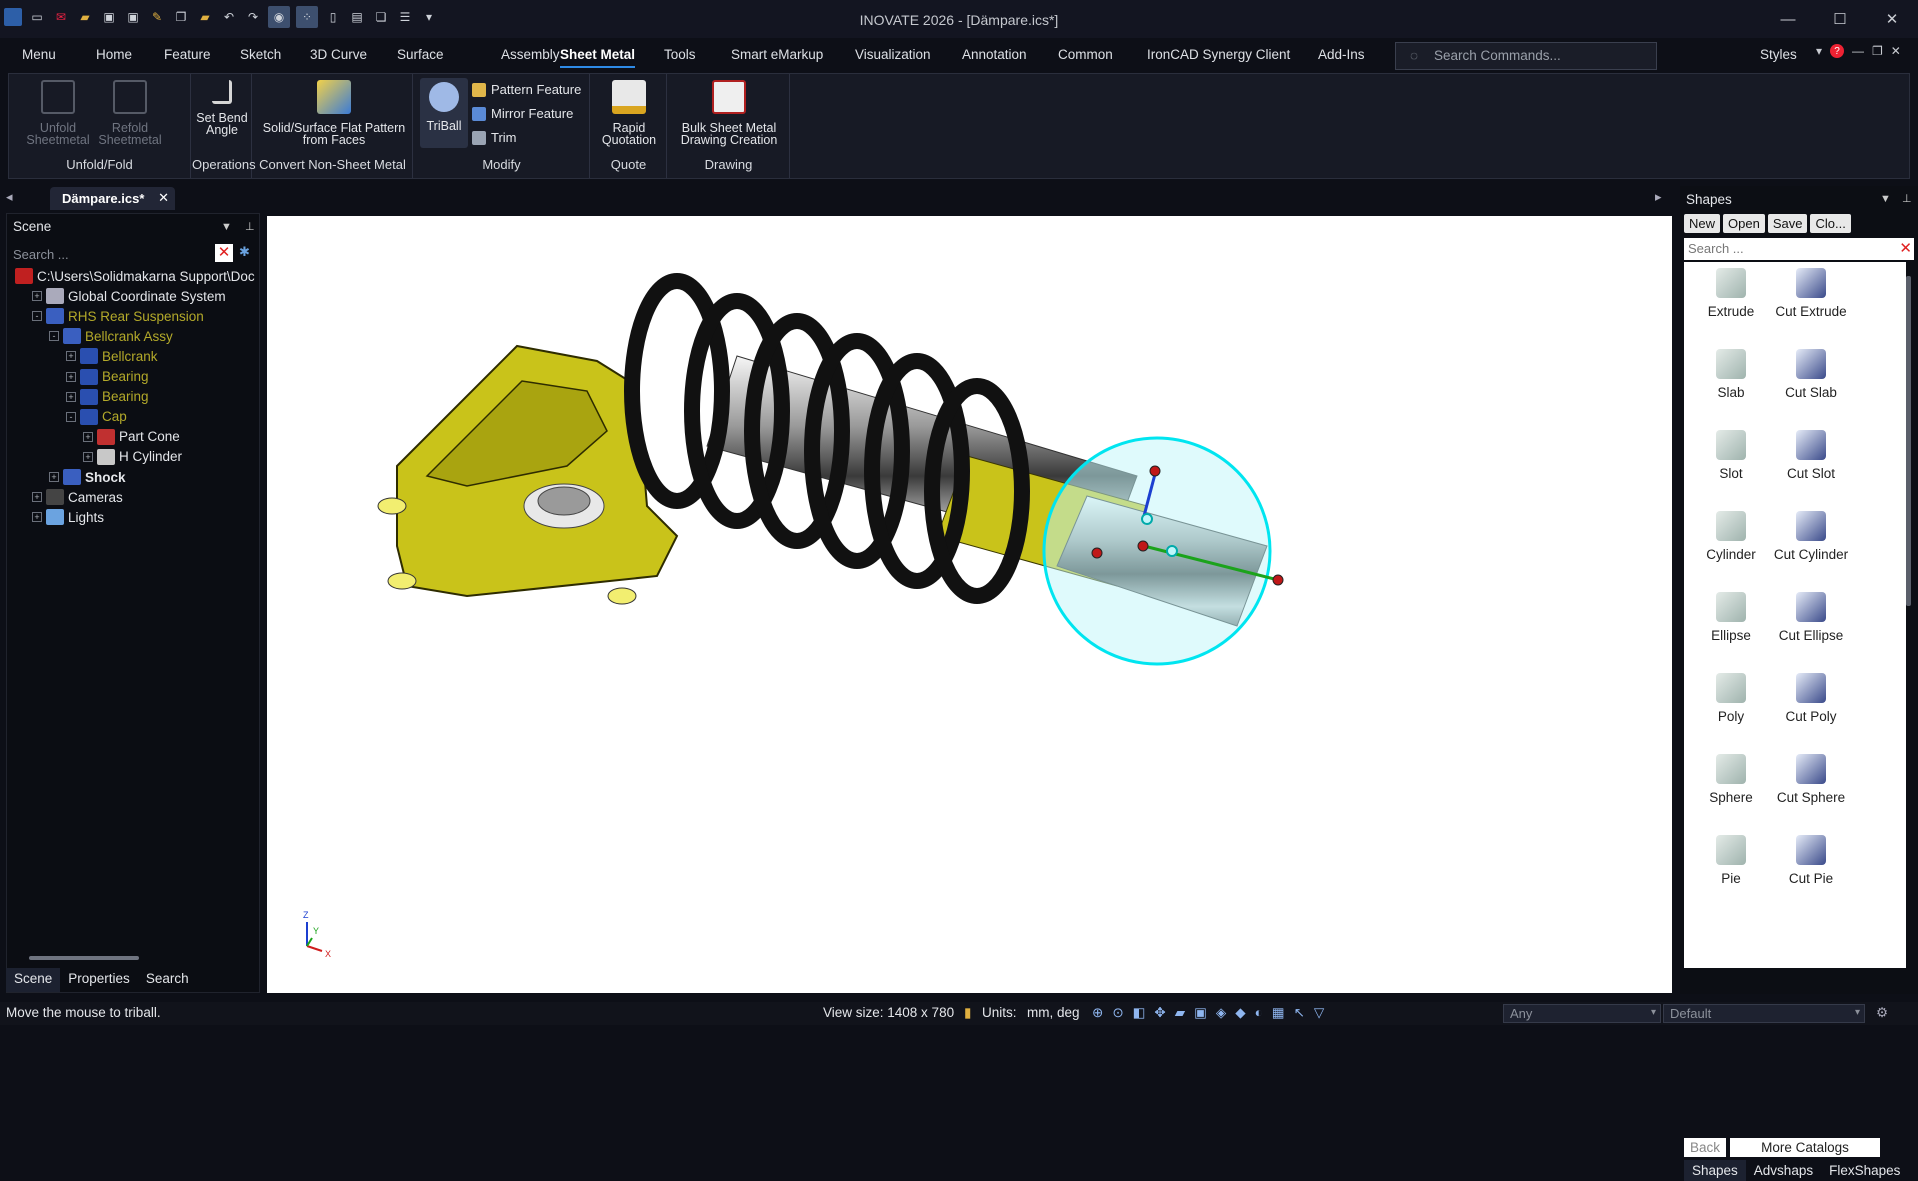  I want to click on pin-icon: ⊥, so click(250, 226).